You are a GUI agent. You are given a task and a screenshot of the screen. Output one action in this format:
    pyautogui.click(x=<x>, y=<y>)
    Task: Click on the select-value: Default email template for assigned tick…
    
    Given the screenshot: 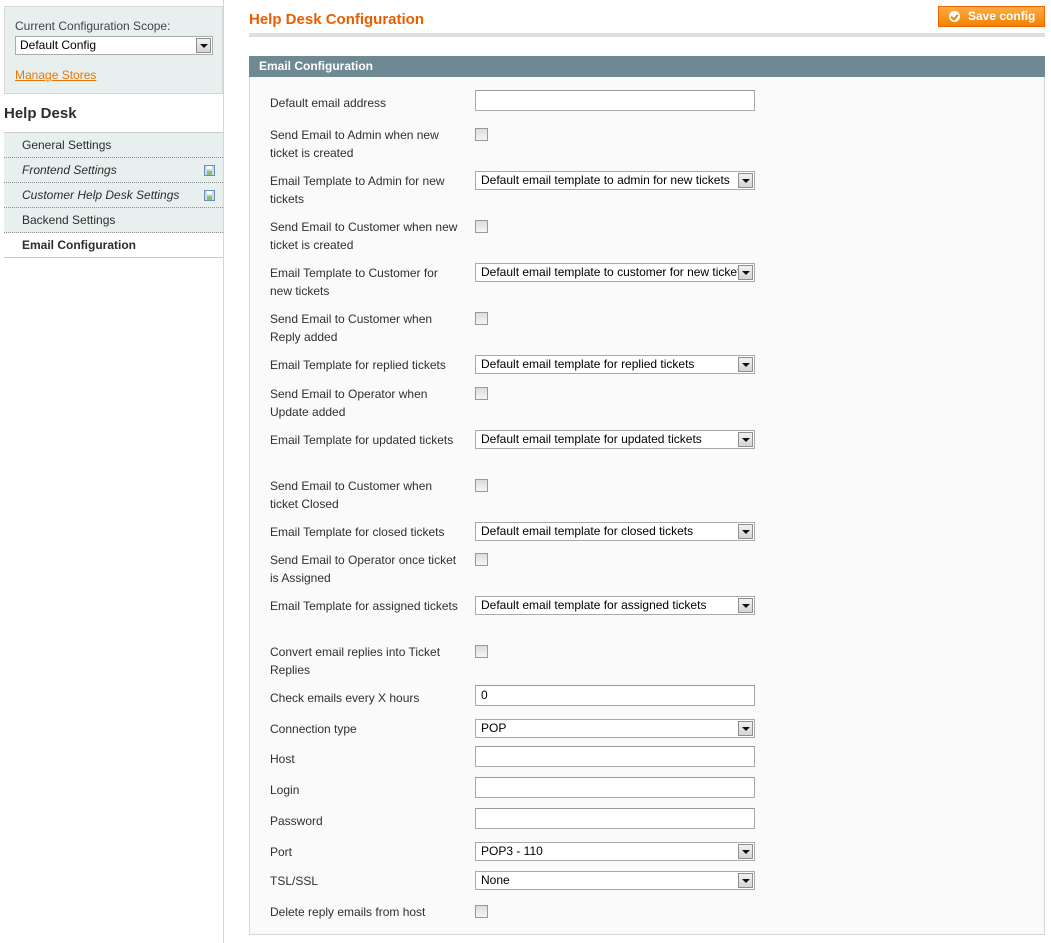 What is the action you would take?
    pyautogui.click(x=594, y=605)
    